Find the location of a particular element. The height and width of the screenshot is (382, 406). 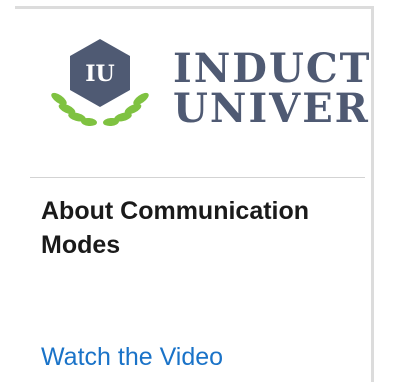

logo-monogram: IU is located at coordinates (99, 74).